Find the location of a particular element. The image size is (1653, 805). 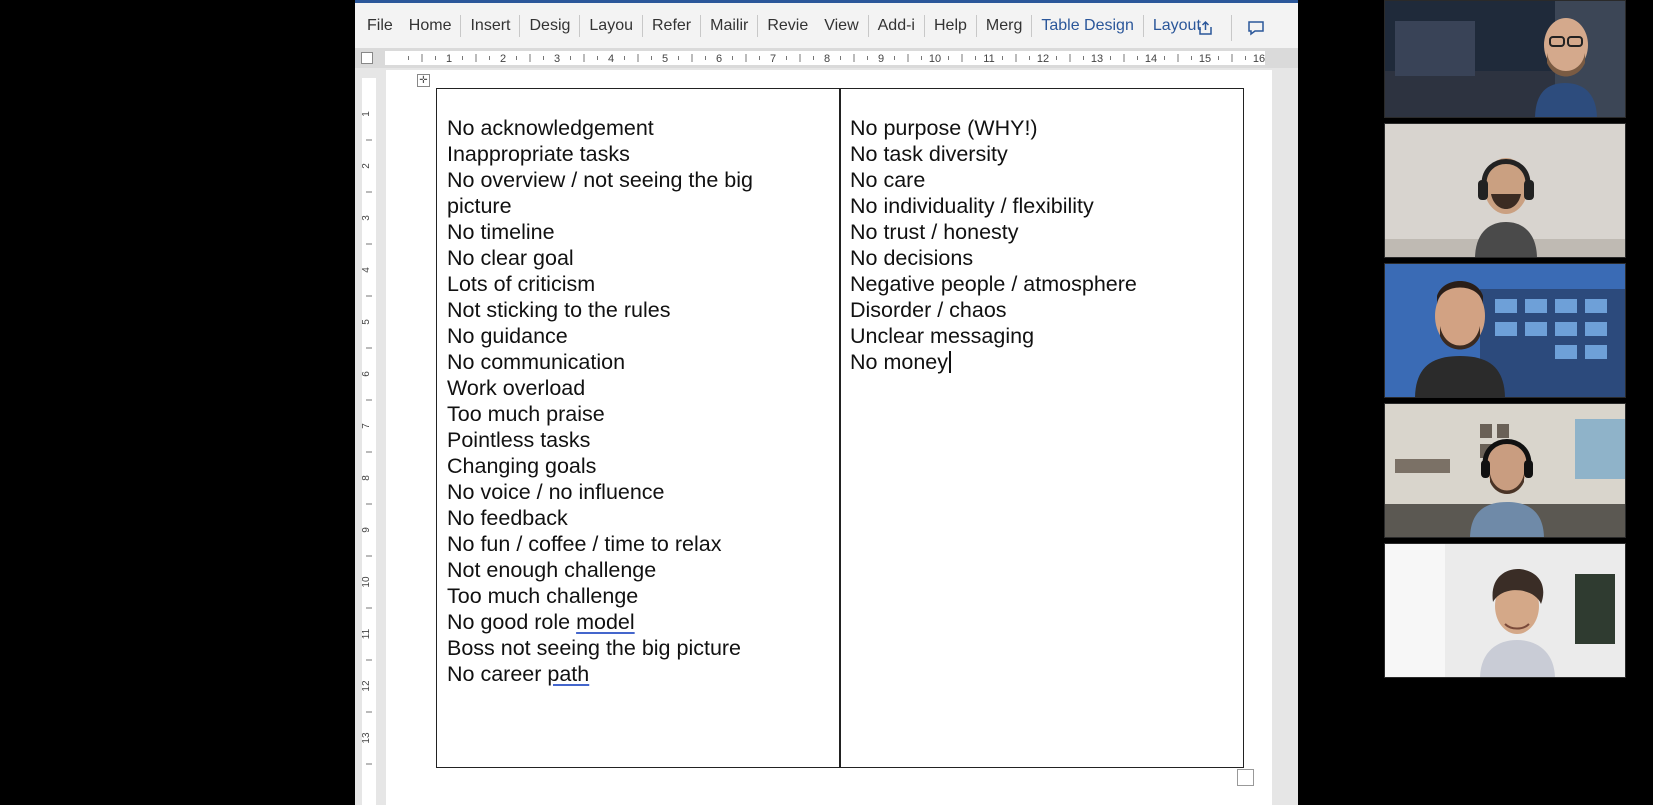

list-item: Too much praise is located at coordinates (526, 414).